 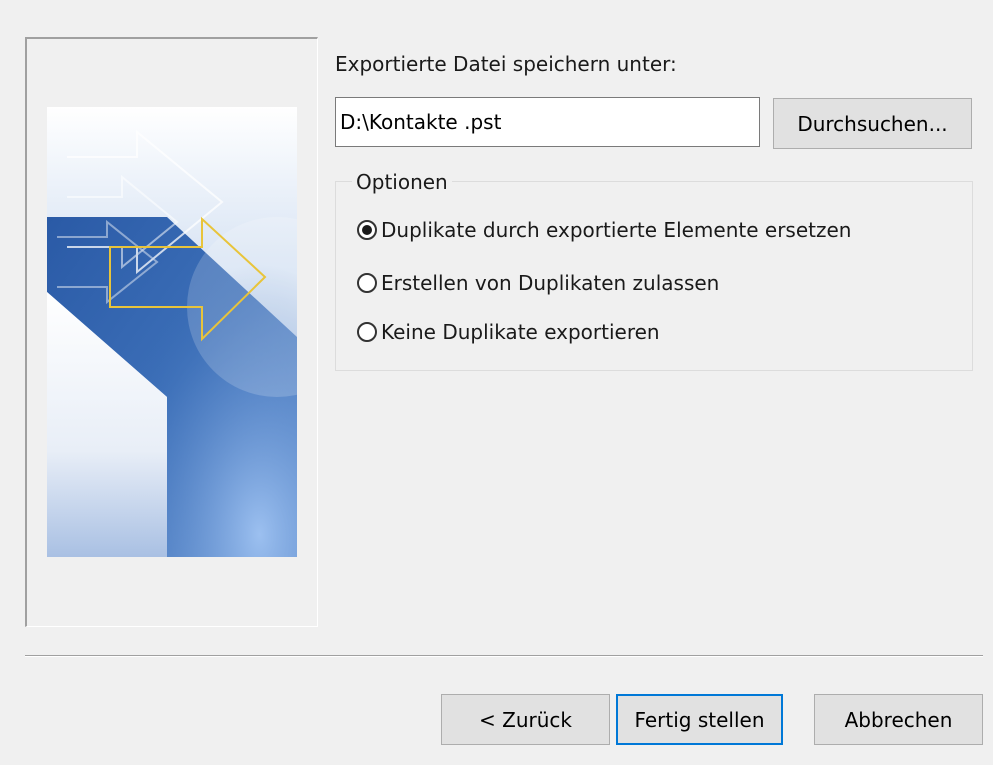 I want to click on back-button: < Zurück, so click(x=525, y=719).